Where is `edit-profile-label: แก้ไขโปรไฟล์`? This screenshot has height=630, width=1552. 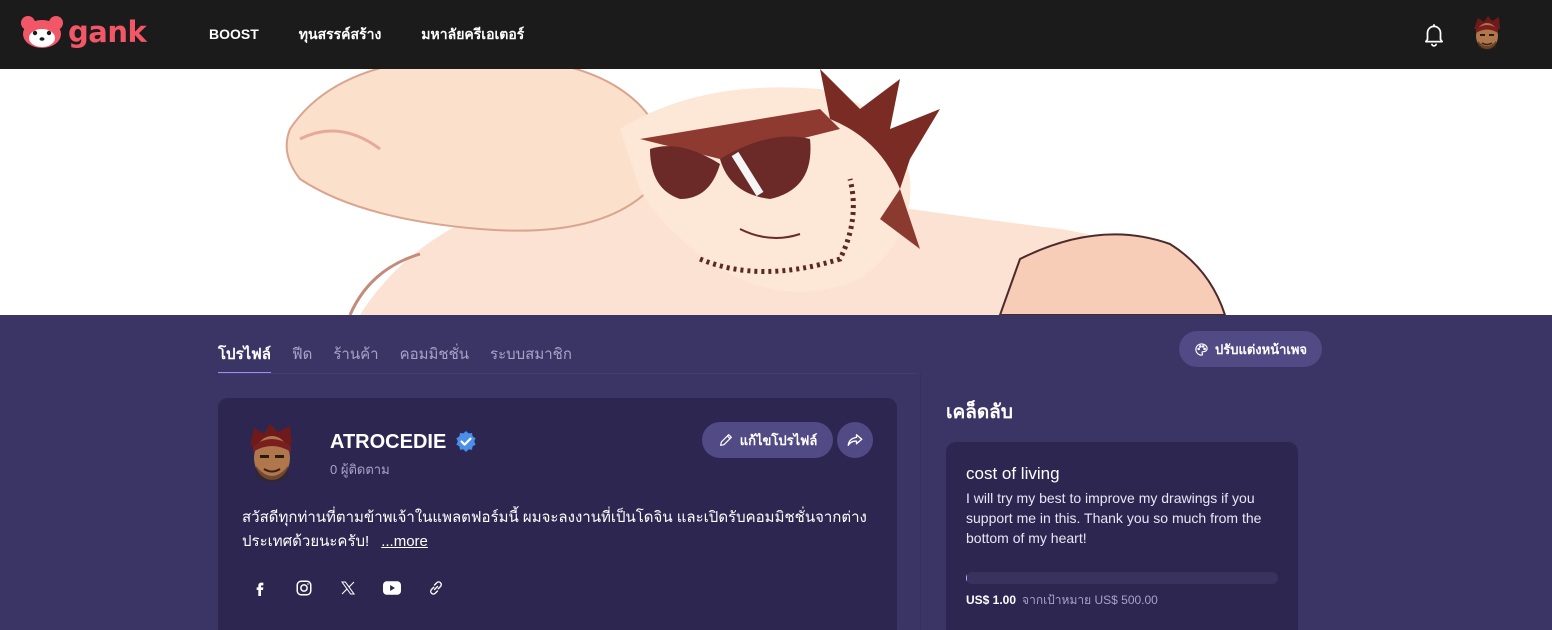
edit-profile-label: แก้ไขโปรไฟล์ is located at coordinates (778, 440).